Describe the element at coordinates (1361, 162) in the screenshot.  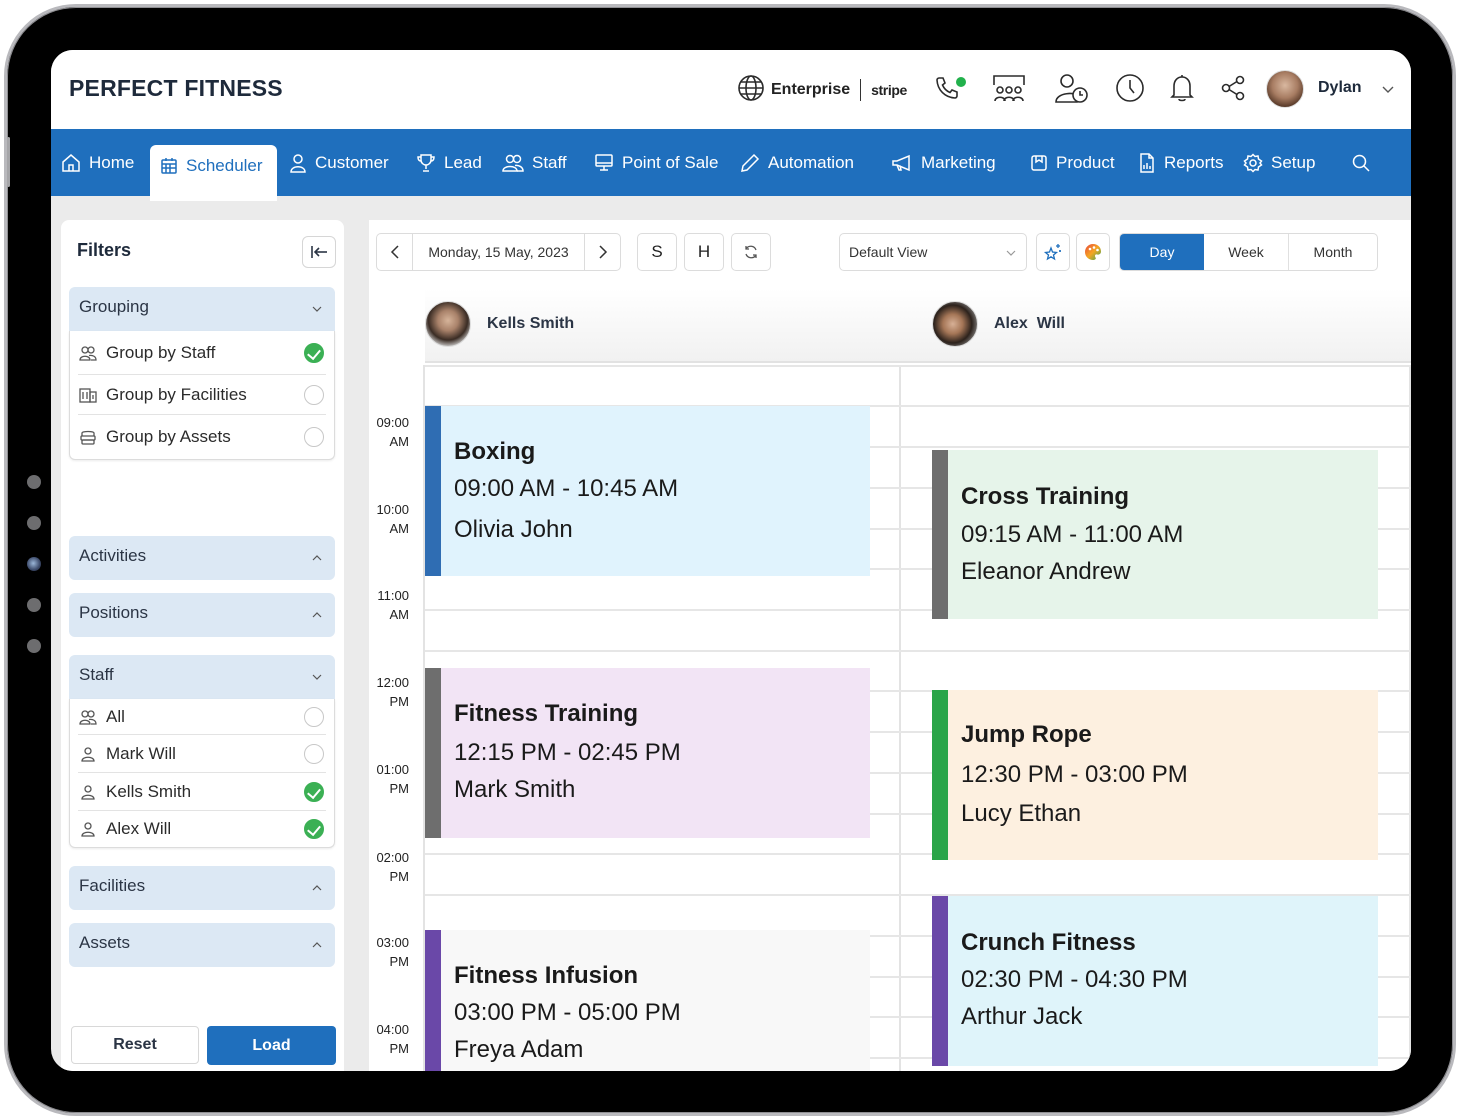
I see `nav-search-button` at that location.